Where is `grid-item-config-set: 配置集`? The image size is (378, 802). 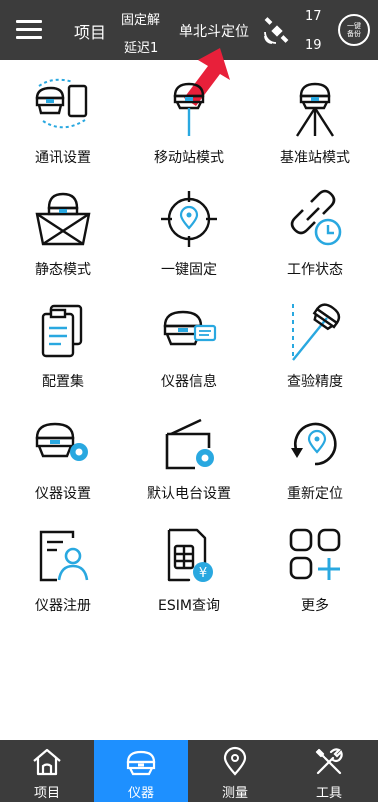 grid-item-config-set: 配置集 is located at coordinates (63, 344).